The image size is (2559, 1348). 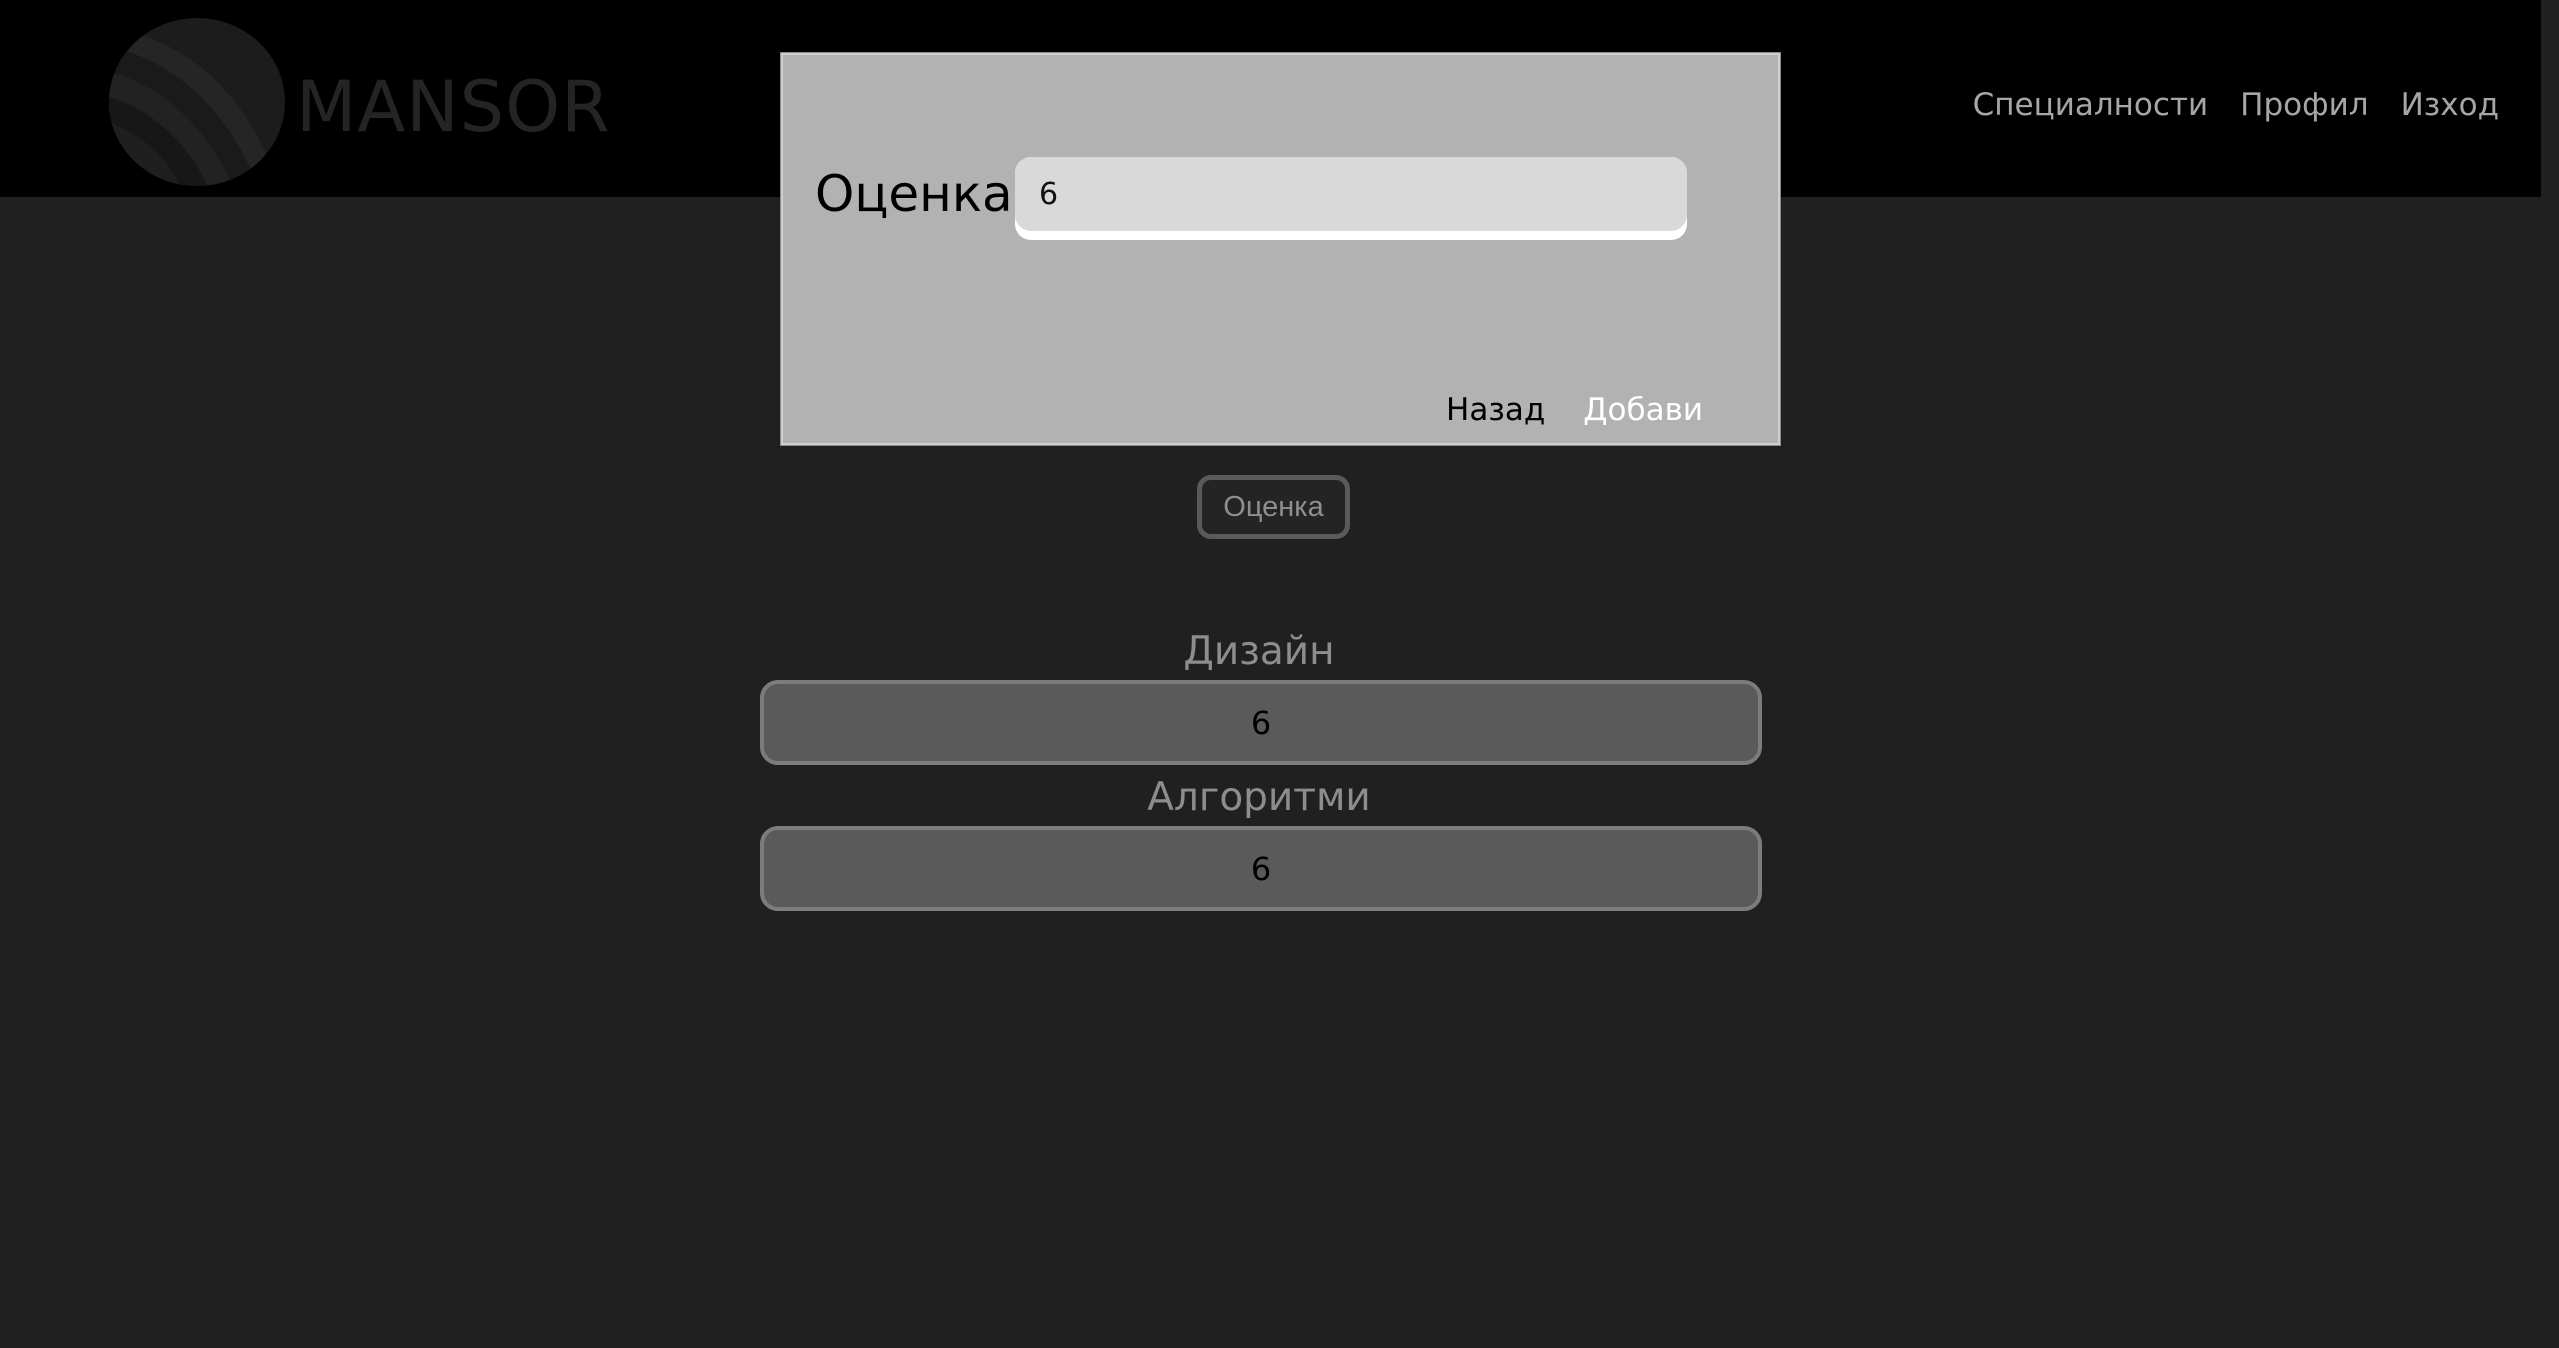 I want to click on grade-input, so click(x=1351, y=194).